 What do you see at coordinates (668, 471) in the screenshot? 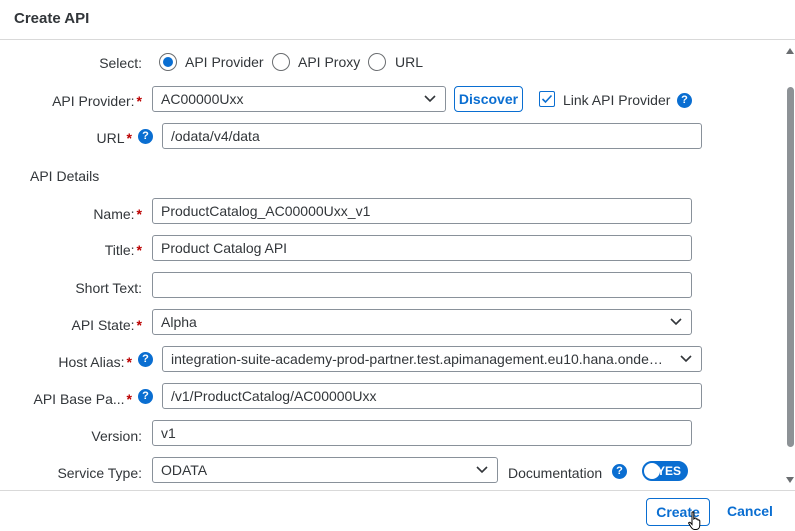
I see `toggle-text: YES` at bounding box center [668, 471].